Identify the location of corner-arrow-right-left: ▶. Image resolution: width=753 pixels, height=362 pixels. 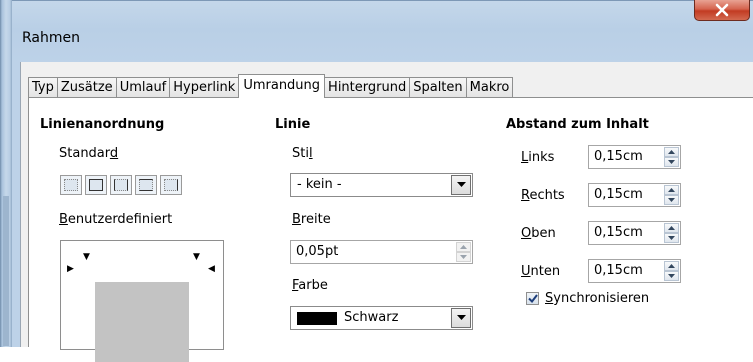
(70, 269).